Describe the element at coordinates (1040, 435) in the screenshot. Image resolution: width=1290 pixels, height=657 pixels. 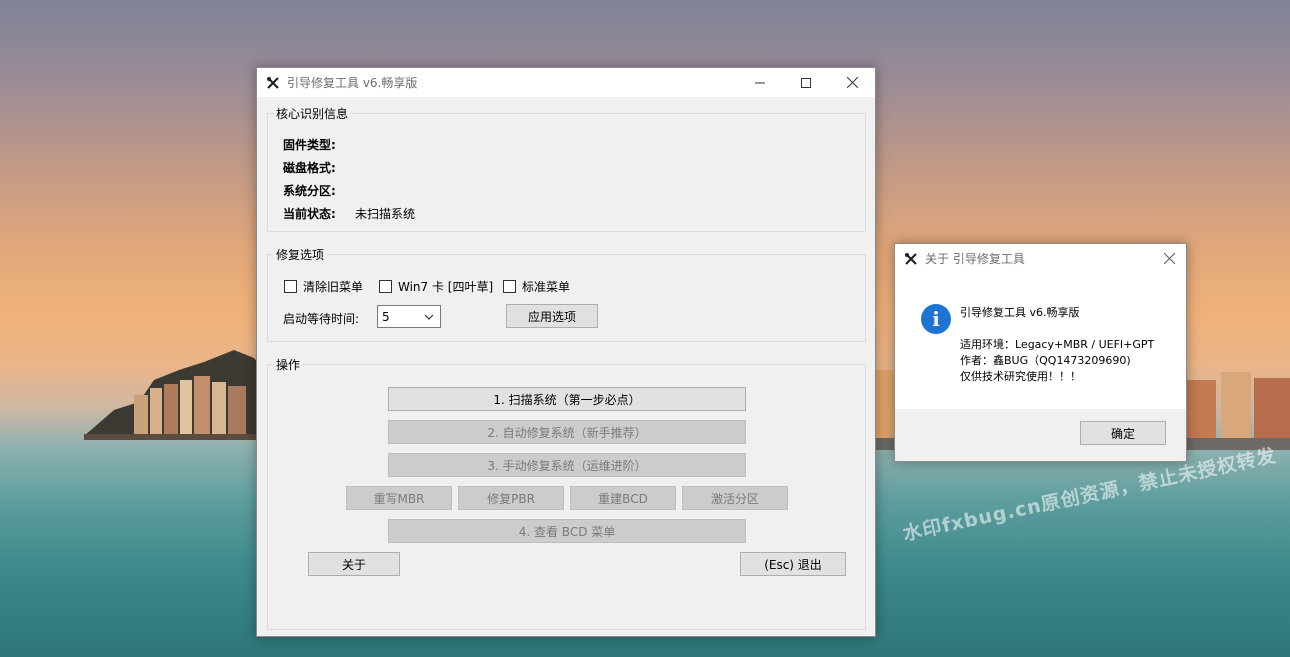
I see `about-dialog-footer: 确定` at that location.